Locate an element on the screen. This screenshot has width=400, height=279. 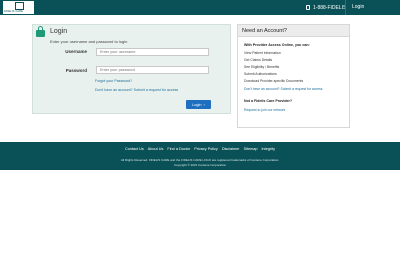
footer-link-disclaimer: Disclaimer is located at coordinates (231, 149).